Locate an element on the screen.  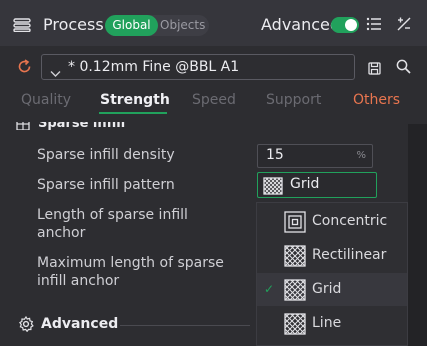
concentric-pattern-icon is located at coordinates (295, 224).